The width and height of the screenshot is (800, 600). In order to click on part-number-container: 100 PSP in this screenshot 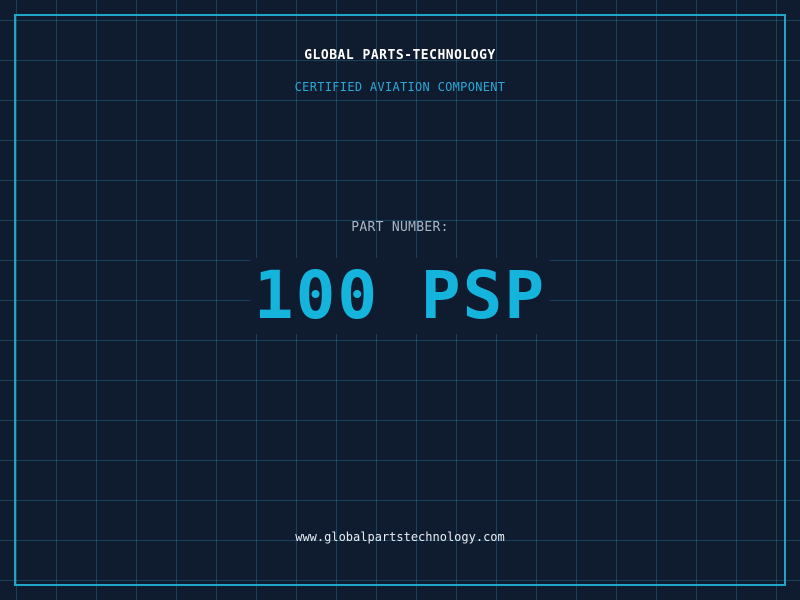, I will do `click(400, 296)`.